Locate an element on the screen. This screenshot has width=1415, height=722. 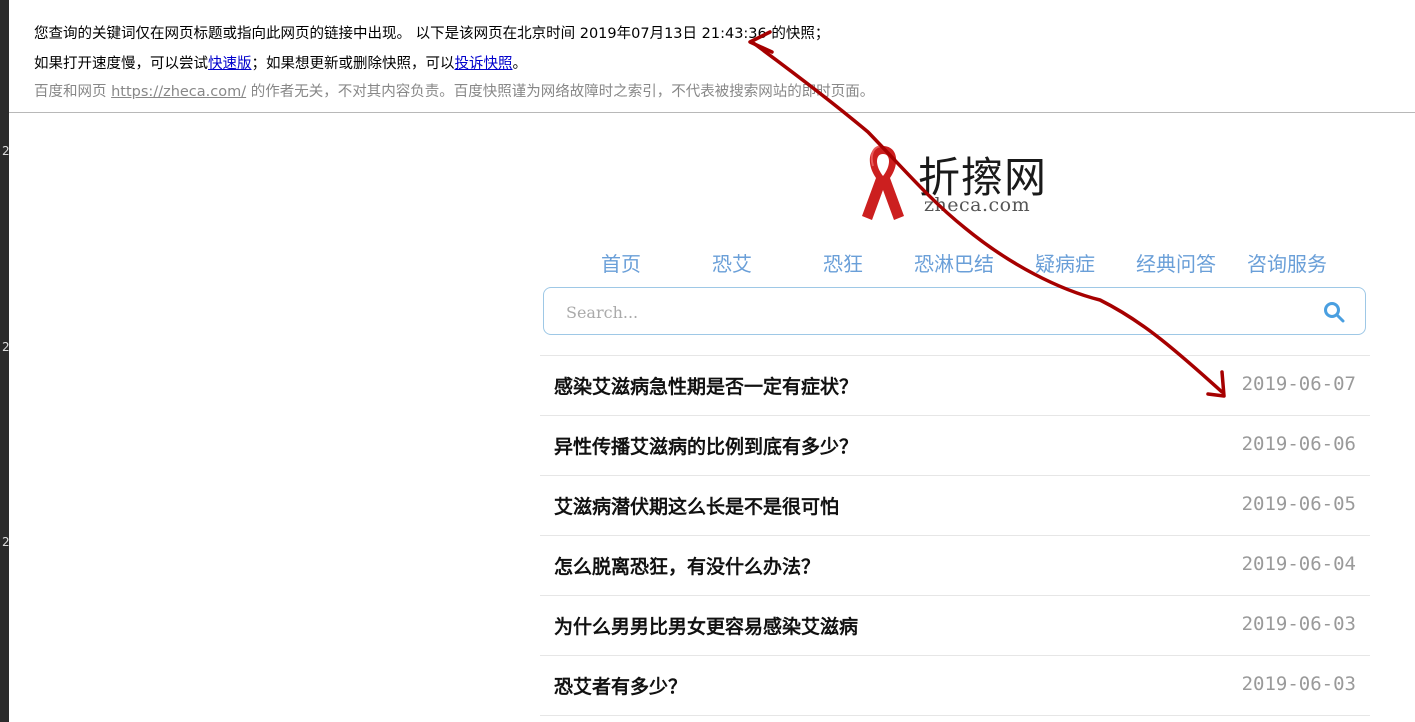
main-nav: 首页 恐艾 恐狂 恐淋巴结 疑病症 经典问答 咨询服务 is located at coordinates (966, 263).